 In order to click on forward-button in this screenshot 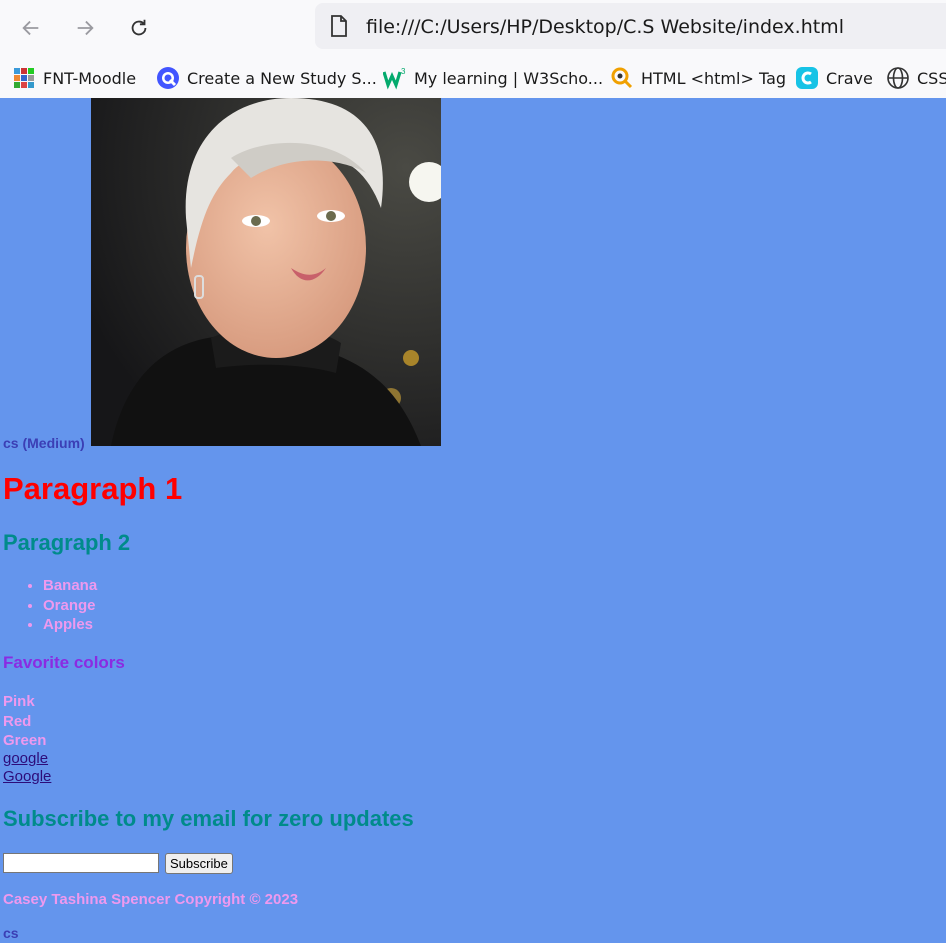, I will do `click(85, 28)`.